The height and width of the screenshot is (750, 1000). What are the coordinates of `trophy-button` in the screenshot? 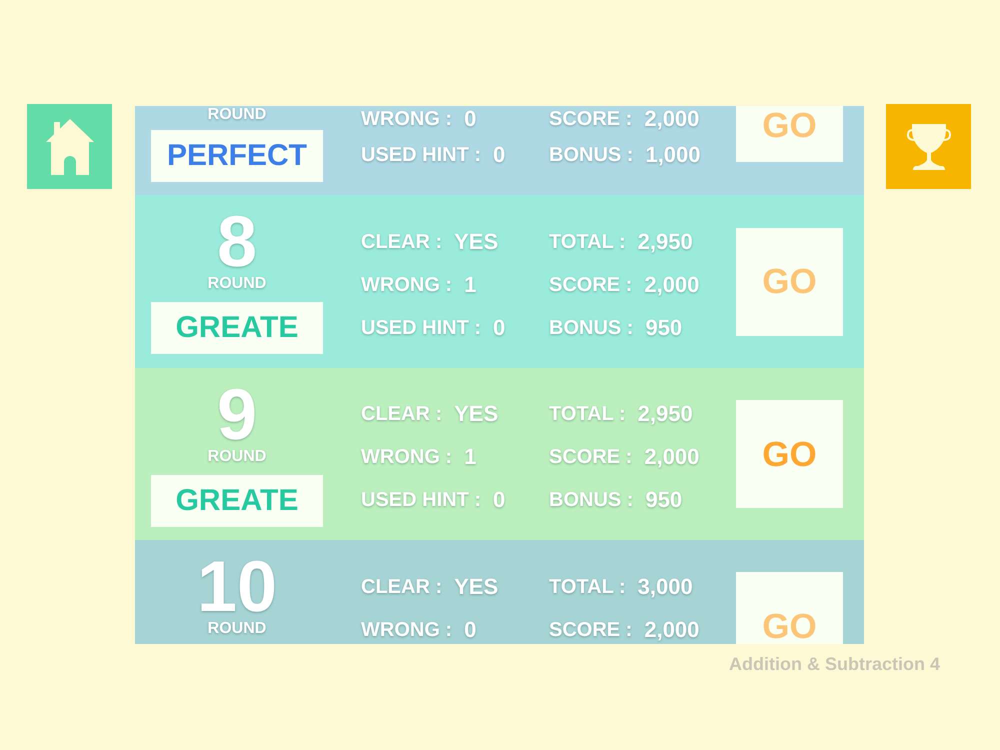 It's located at (928, 146).